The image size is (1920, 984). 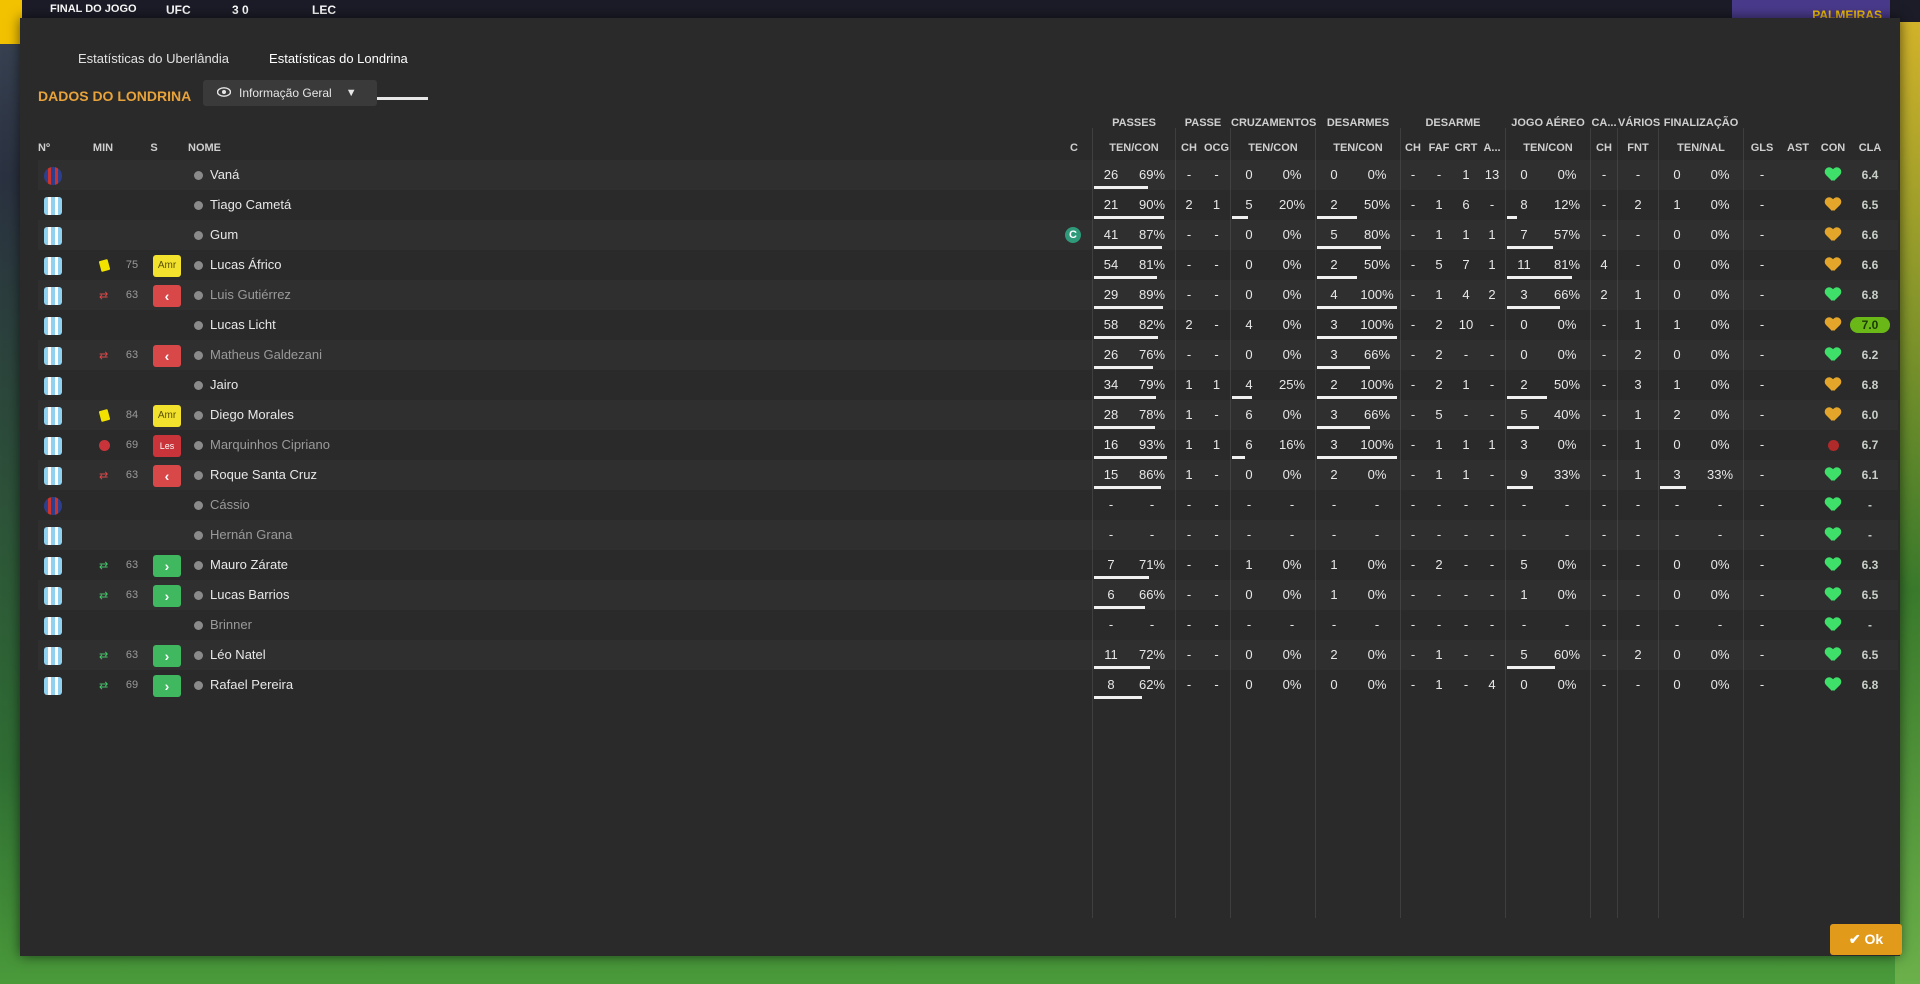 I want to click on player-name: Luis Gutiérrez, so click(x=250, y=295).